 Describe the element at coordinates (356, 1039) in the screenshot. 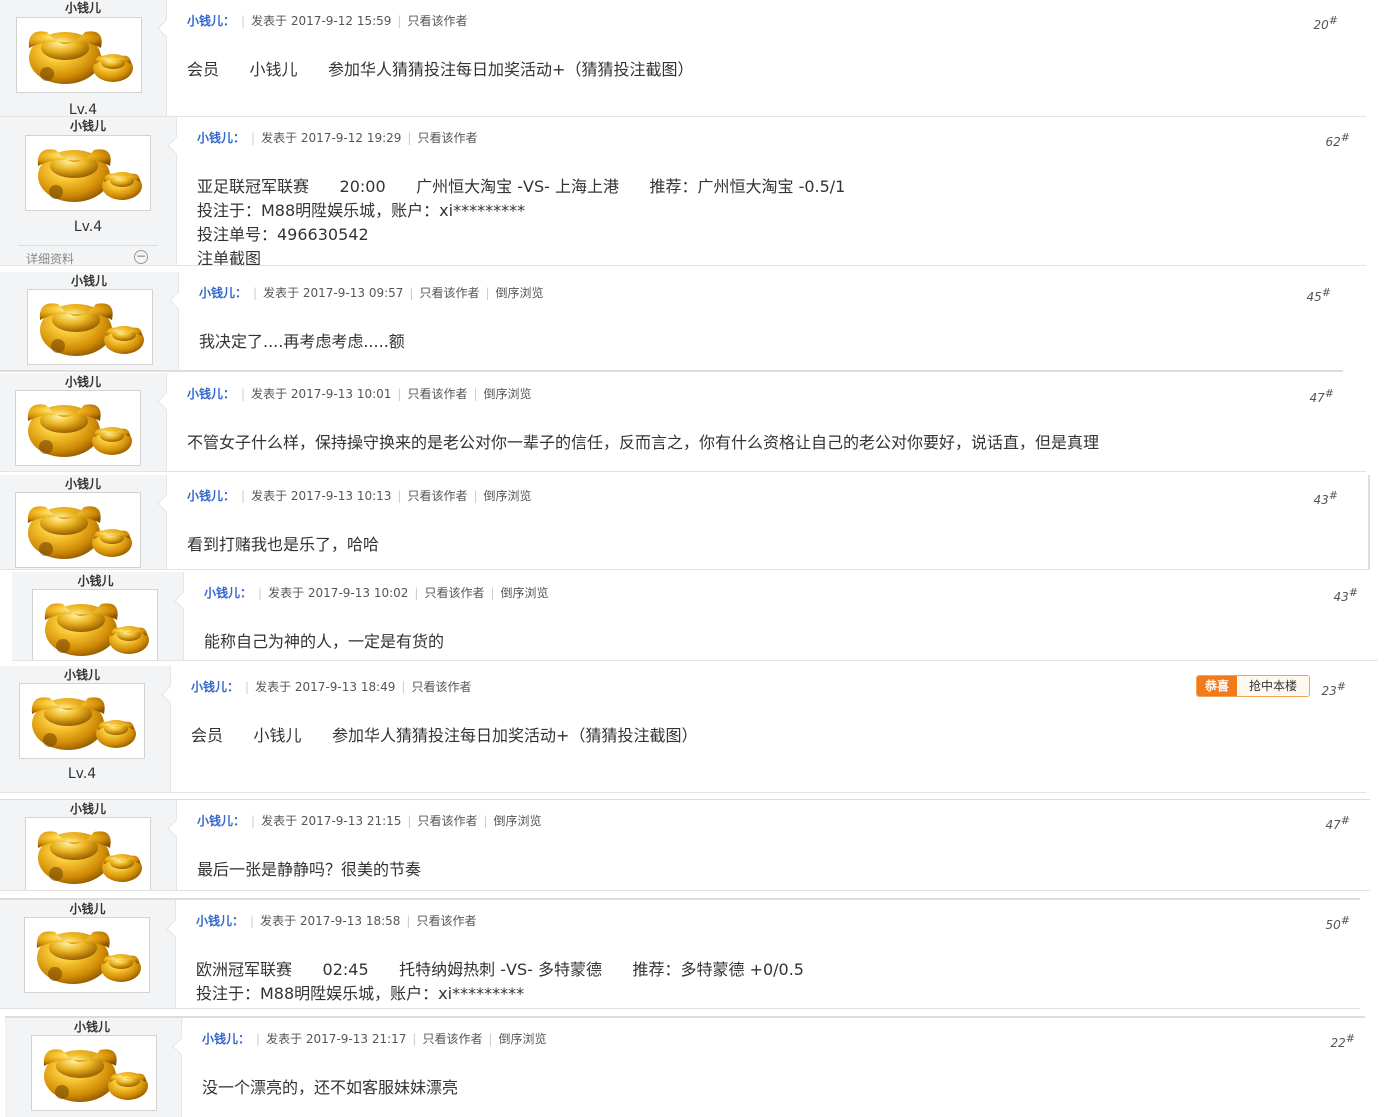

I see `post-date: 2017-9-13 21:17` at that location.